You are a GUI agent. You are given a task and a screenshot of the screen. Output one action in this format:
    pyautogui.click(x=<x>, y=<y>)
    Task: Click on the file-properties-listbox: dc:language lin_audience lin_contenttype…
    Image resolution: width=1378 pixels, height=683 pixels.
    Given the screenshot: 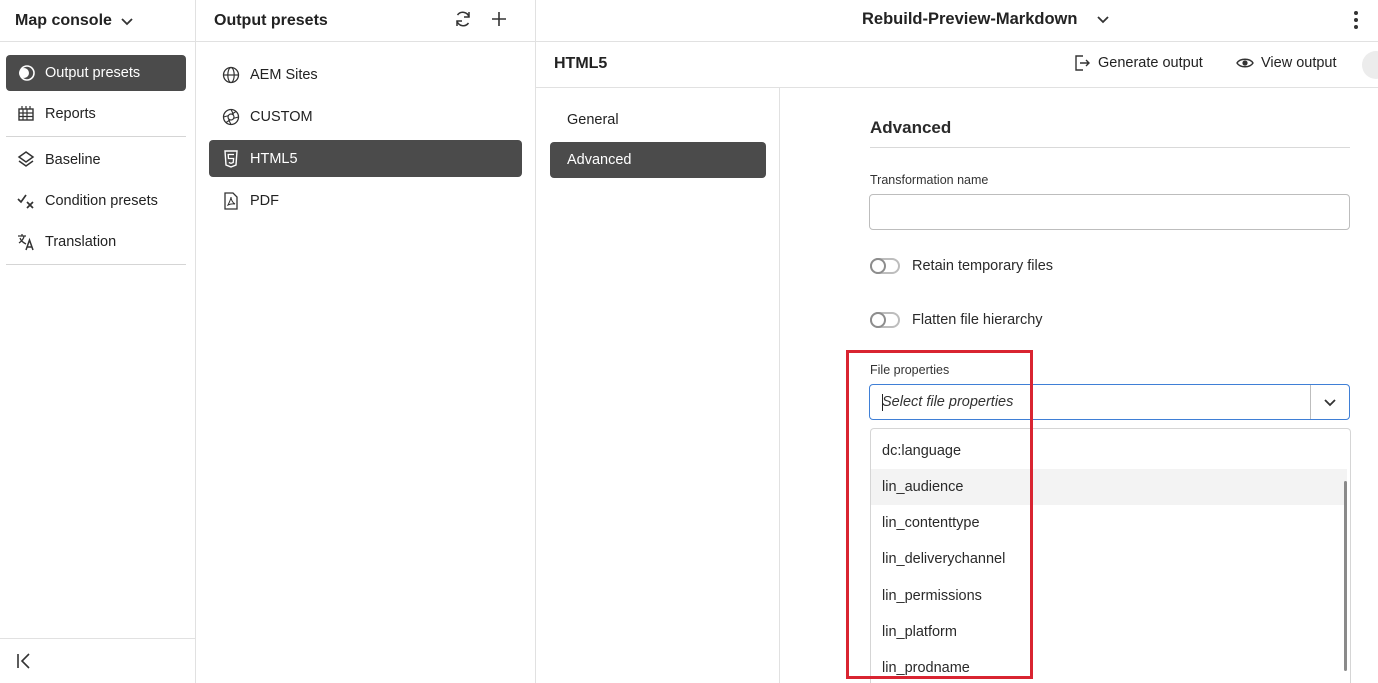 What is the action you would take?
    pyautogui.click(x=1110, y=555)
    